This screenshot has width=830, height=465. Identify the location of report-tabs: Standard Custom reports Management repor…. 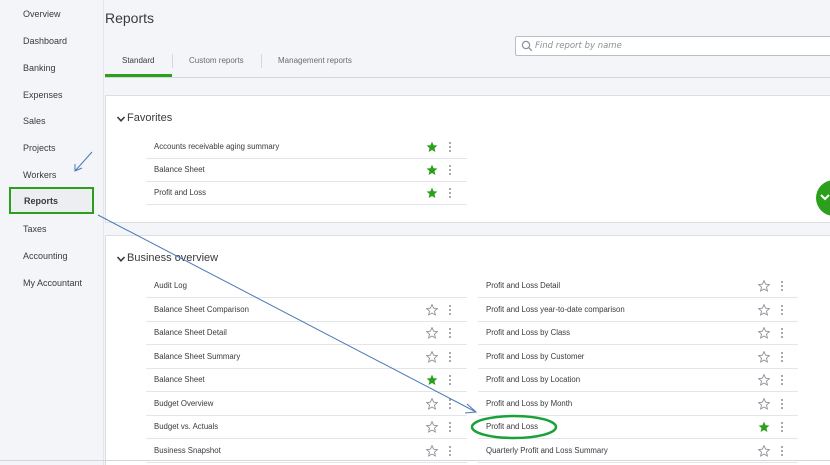
(467, 63).